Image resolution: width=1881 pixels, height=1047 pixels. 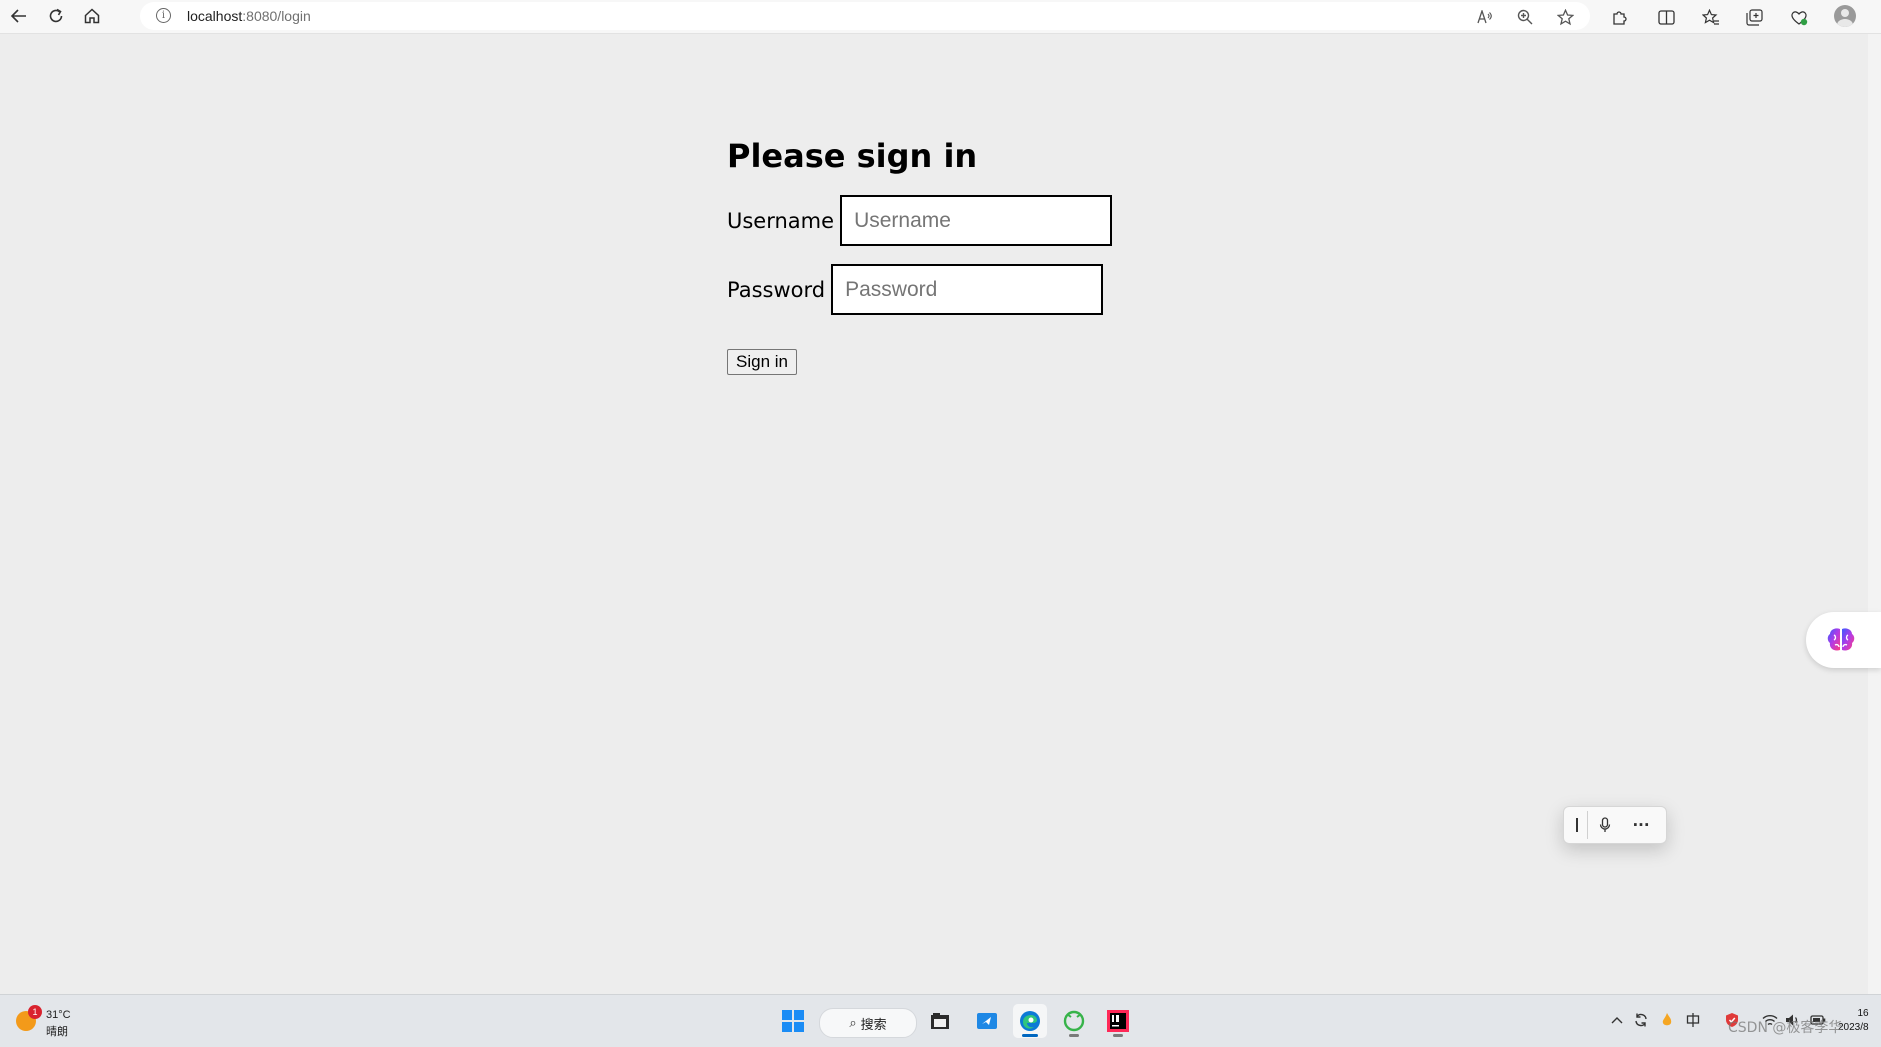 I want to click on voice-typing-widget: ···, so click(x=1615, y=825).